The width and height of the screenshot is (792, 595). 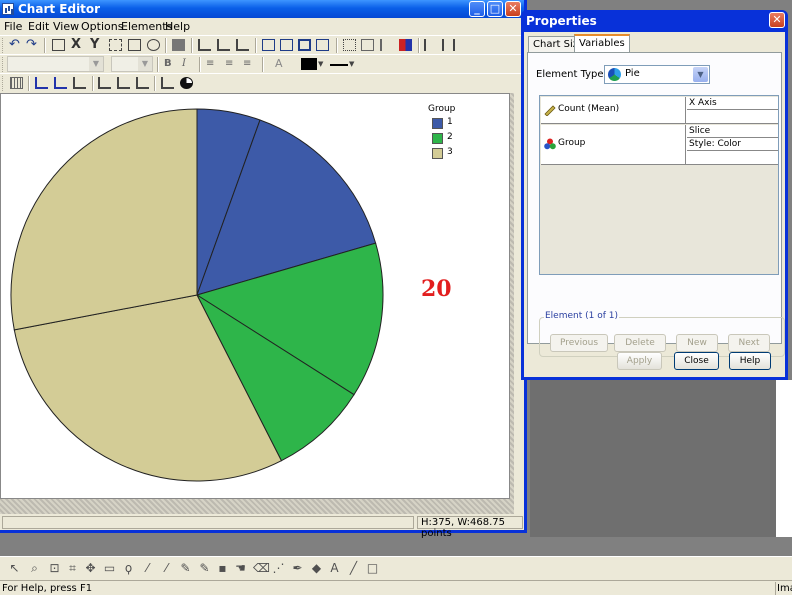 What do you see at coordinates (261, 568) in the screenshot?
I see `eraser-icon: ⌫` at bounding box center [261, 568].